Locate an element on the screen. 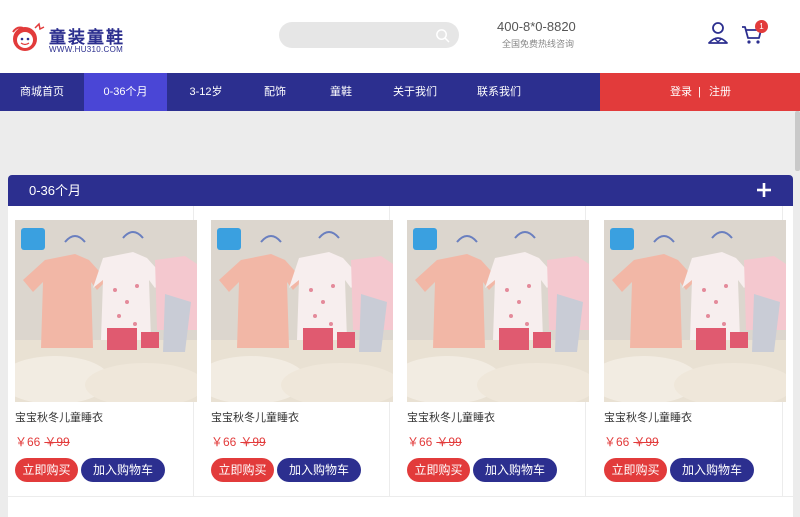  auth-bar: 登录 | 注册 is located at coordinates (700, 92).